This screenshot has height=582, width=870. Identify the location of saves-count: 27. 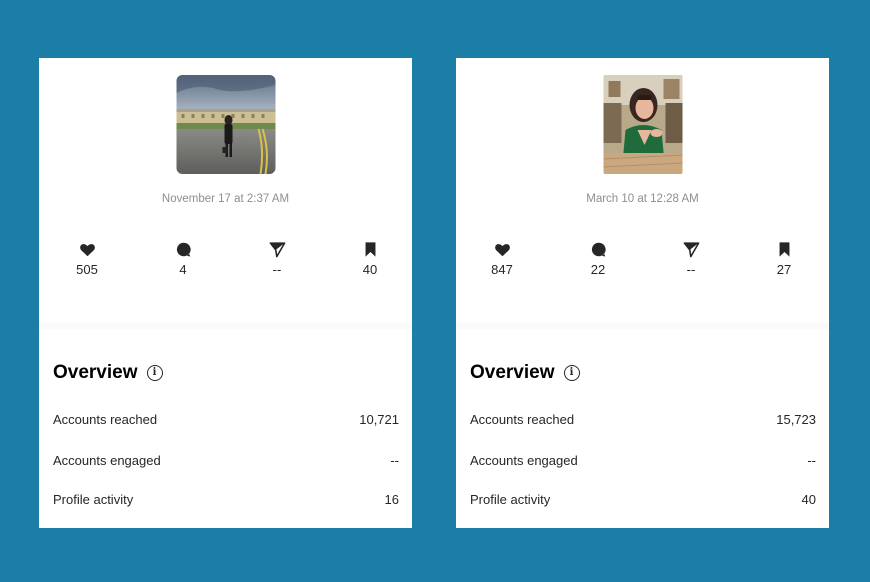
(784, 269).